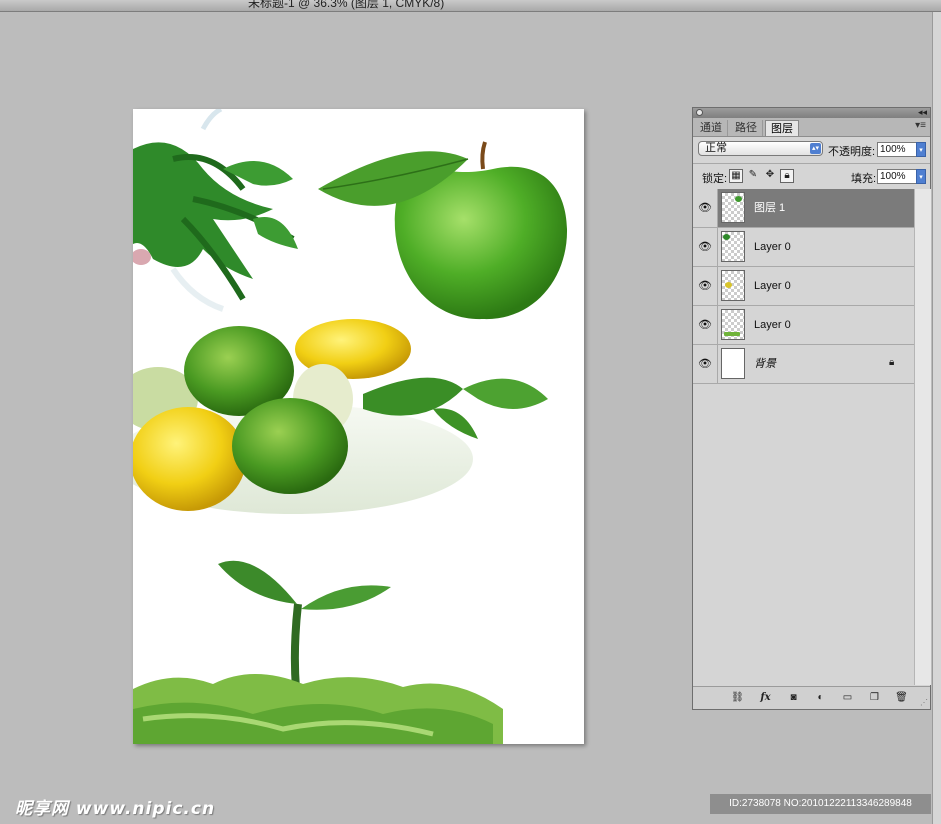  What do you see at coordinates (711, 128) in the screenshot?
I see `tab-channels: 通道` at bounding box center [711, 128].